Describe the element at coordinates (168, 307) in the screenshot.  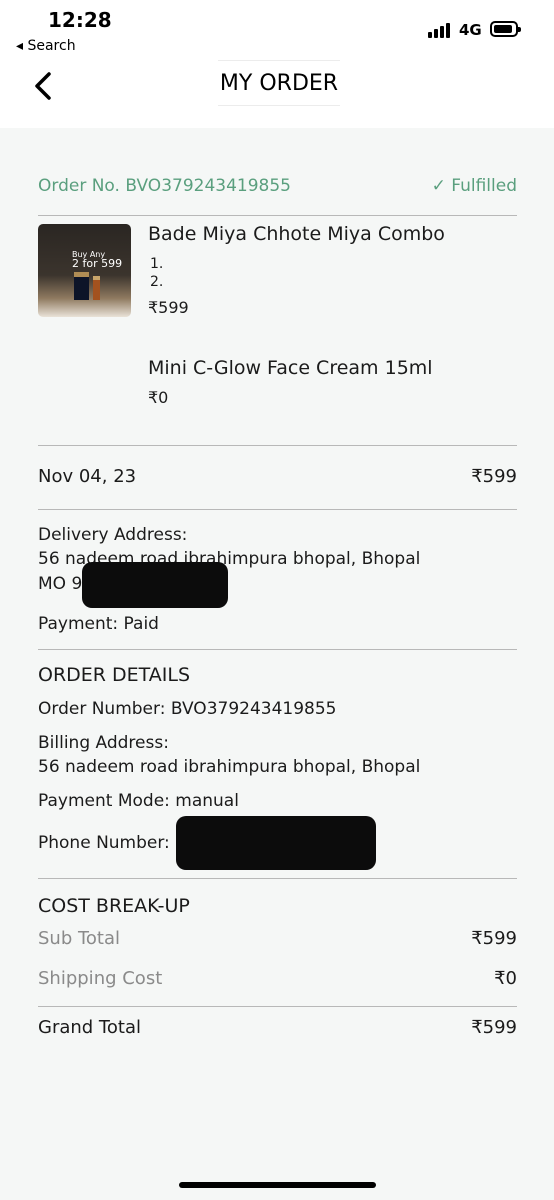
I see `product-price: ₹599` at that location.